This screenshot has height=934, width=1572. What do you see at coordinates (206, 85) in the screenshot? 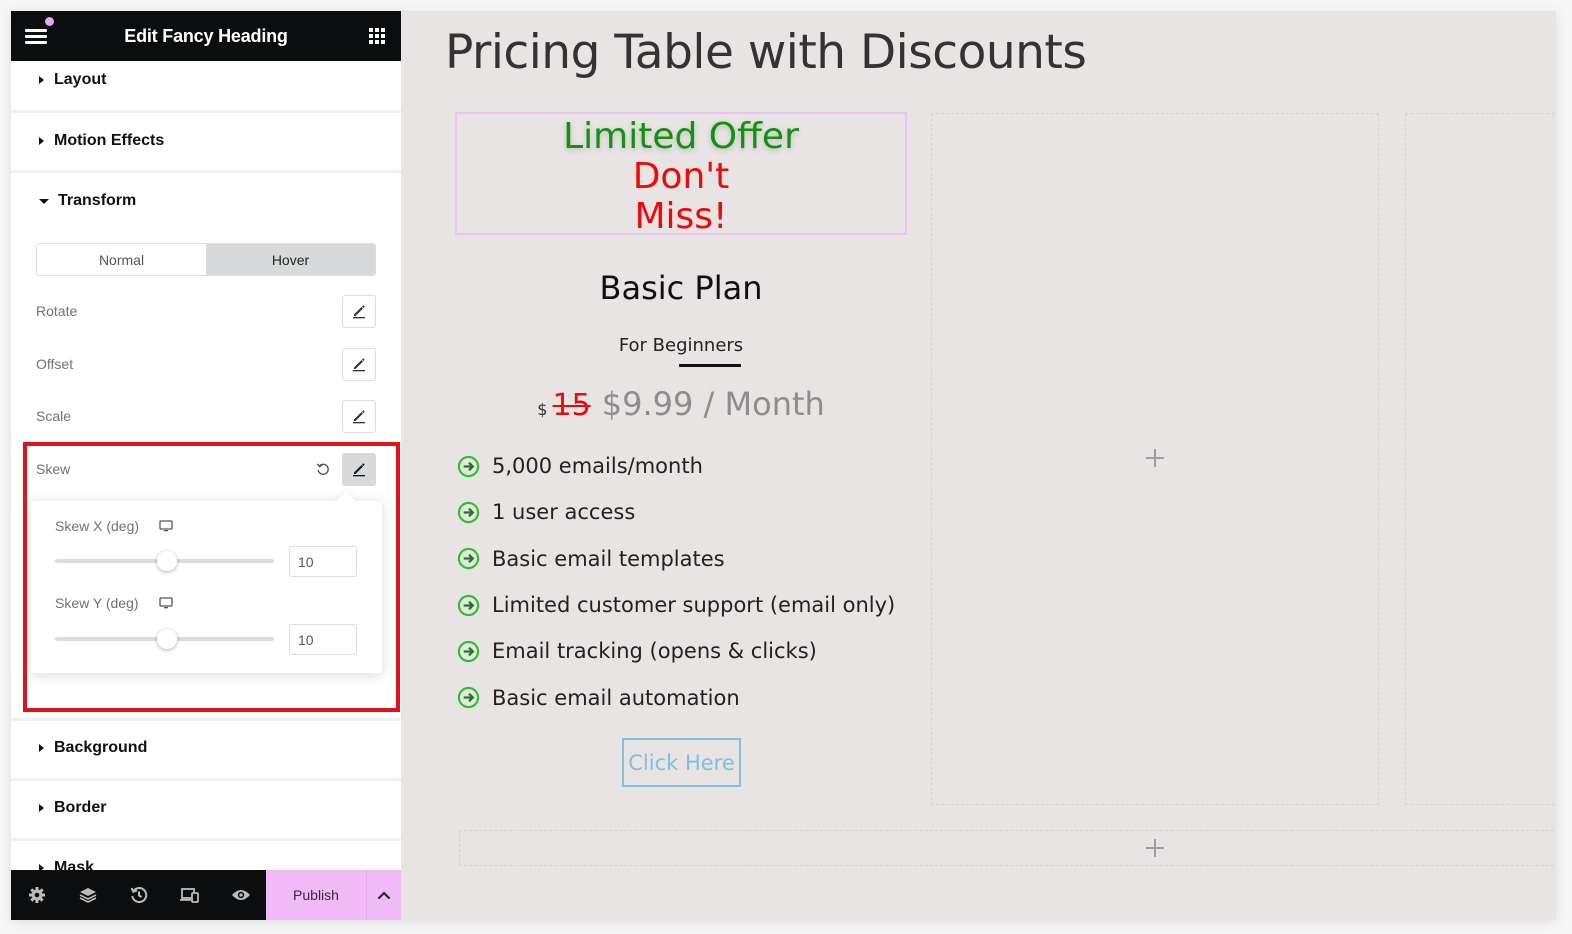
I see `section-layout: Layout` at bounding box center [206, 85].